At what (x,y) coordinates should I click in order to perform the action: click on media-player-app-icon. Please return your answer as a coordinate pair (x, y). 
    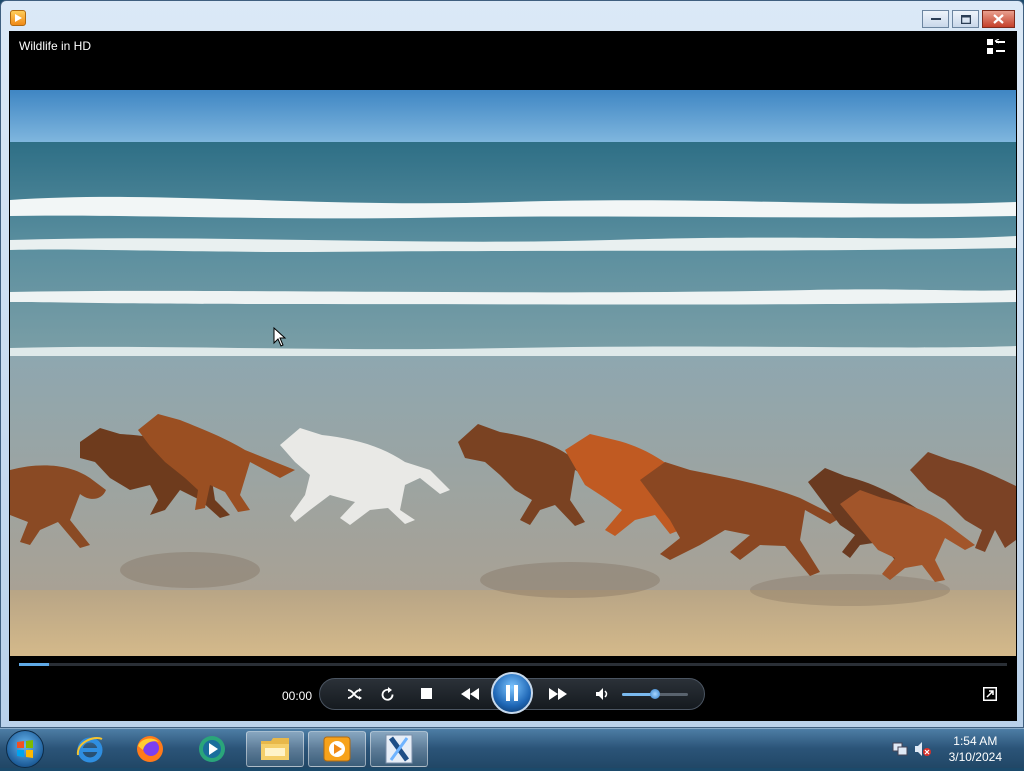
    Looking at the image, I should click on (18, 18).